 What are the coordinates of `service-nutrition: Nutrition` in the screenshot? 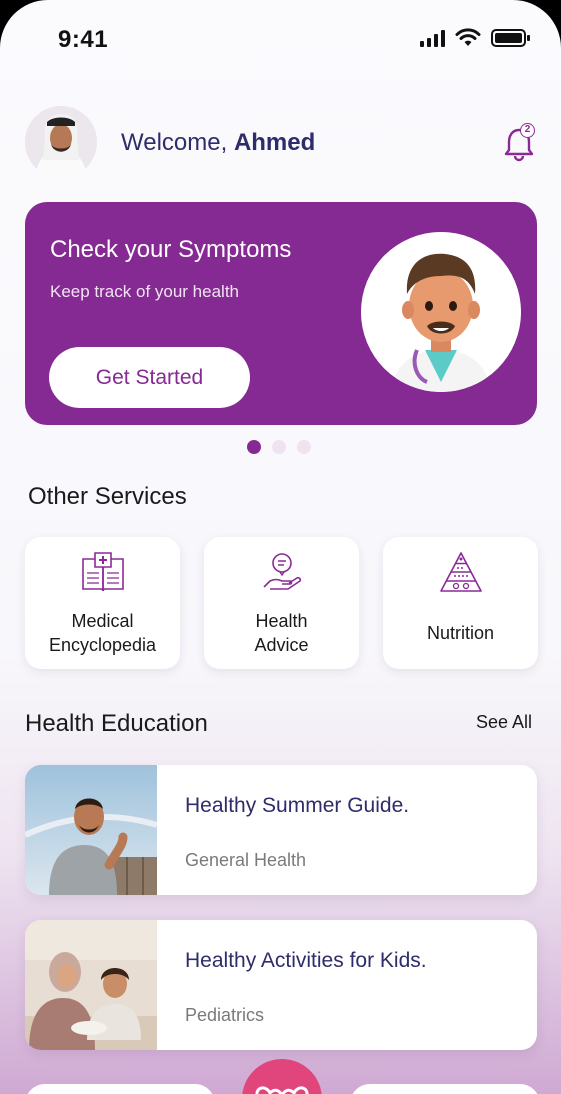 It's located at (460, 603).